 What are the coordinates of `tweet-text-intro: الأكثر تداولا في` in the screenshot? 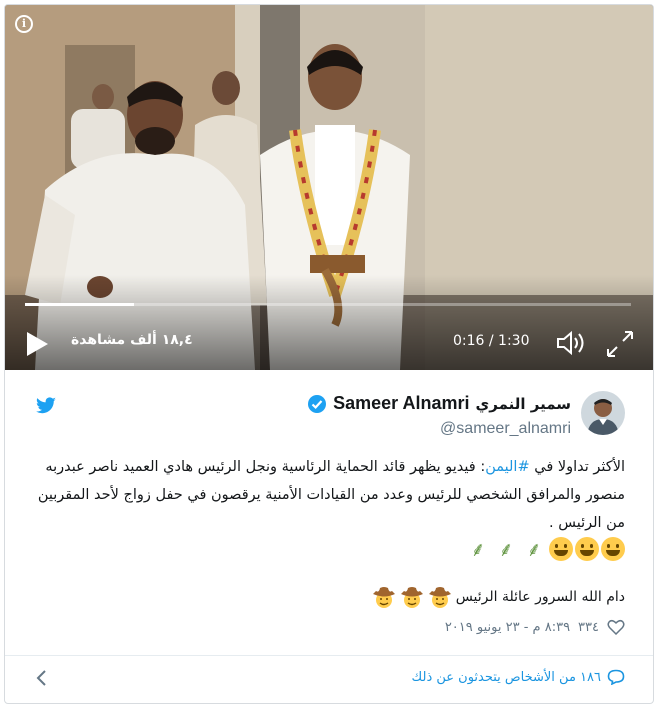 It's located at (577, 467).